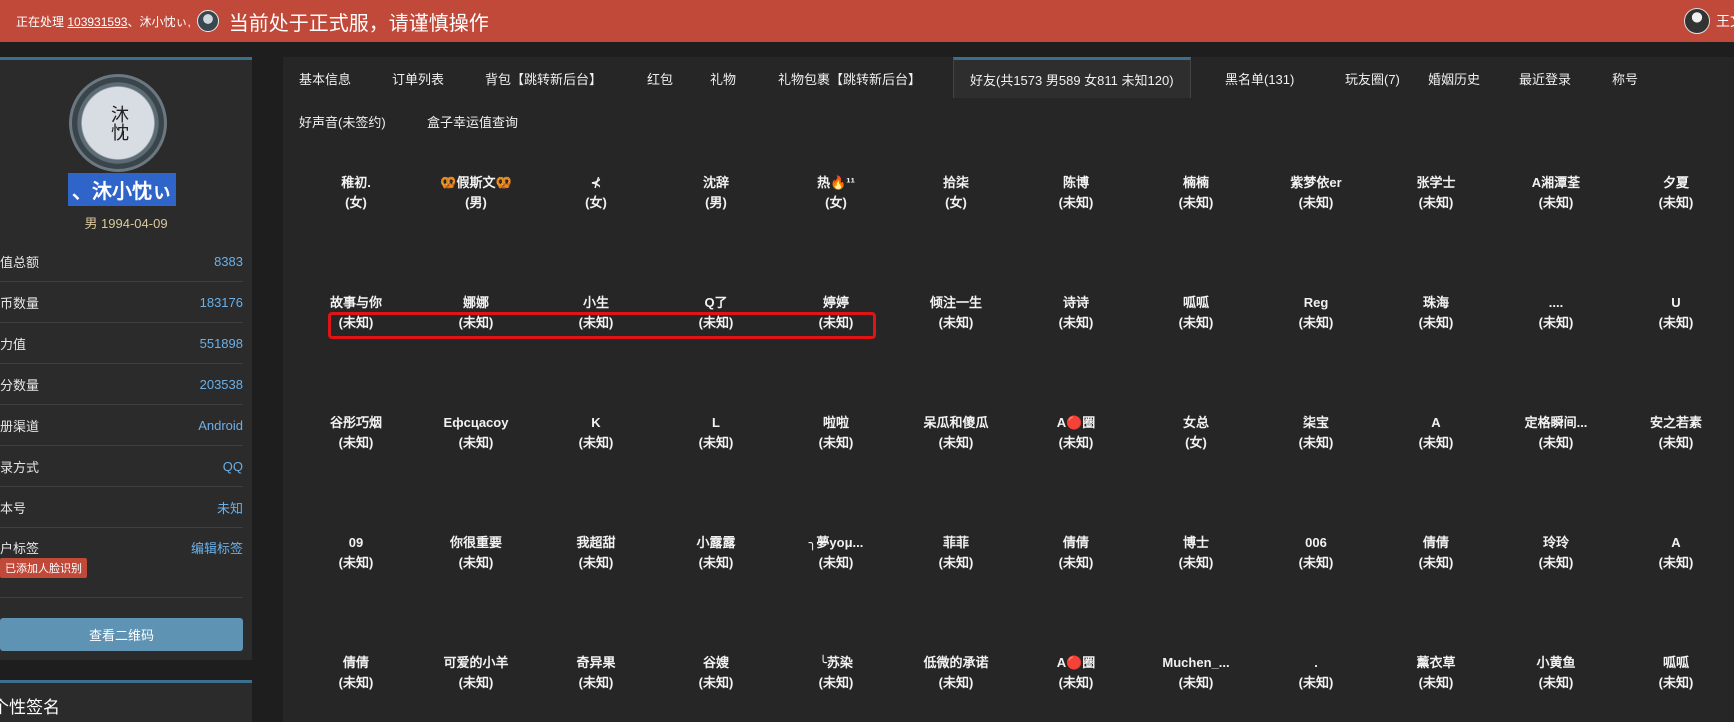 Image resolution: width=1734 pixels, height=722 pixels. I want to click on friend-item: 谷嫂 (未知), so click(716, 673).